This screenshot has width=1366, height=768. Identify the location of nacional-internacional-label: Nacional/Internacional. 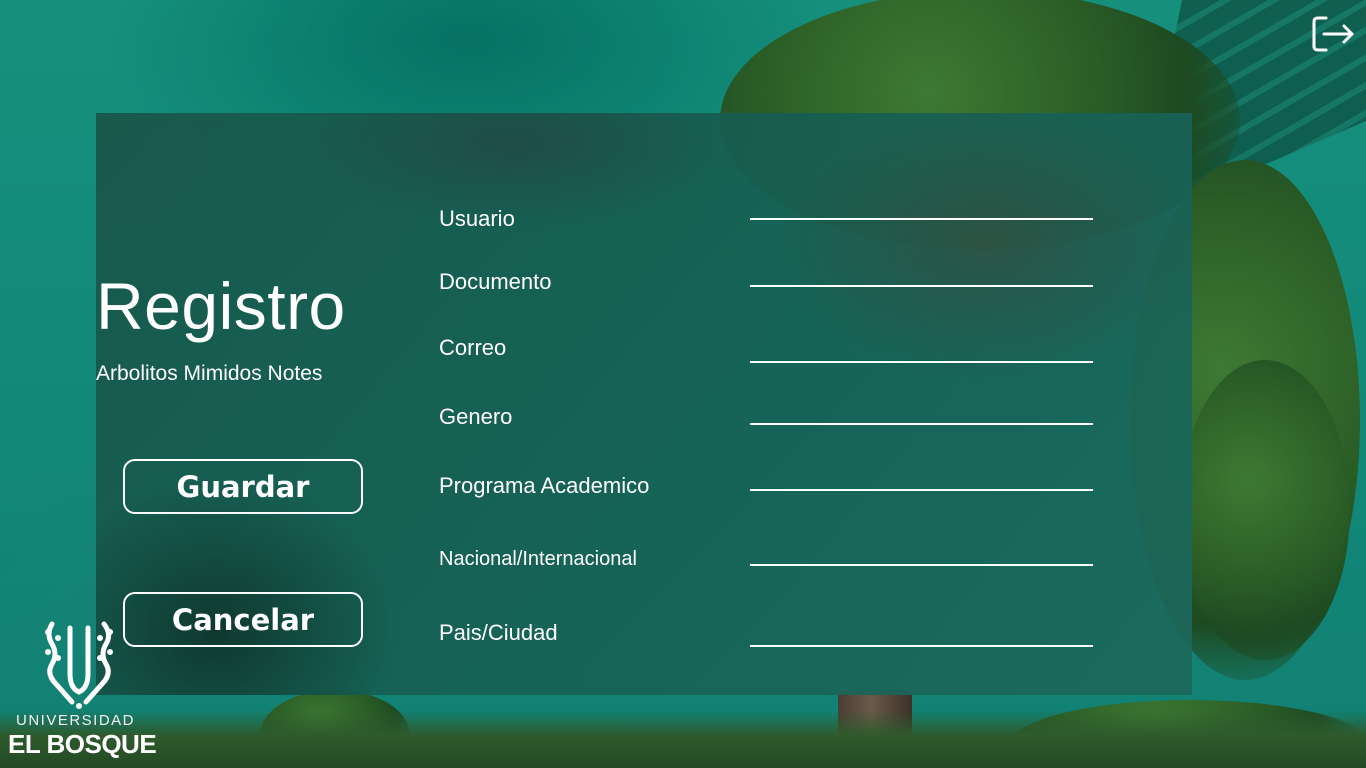
(538, 559).